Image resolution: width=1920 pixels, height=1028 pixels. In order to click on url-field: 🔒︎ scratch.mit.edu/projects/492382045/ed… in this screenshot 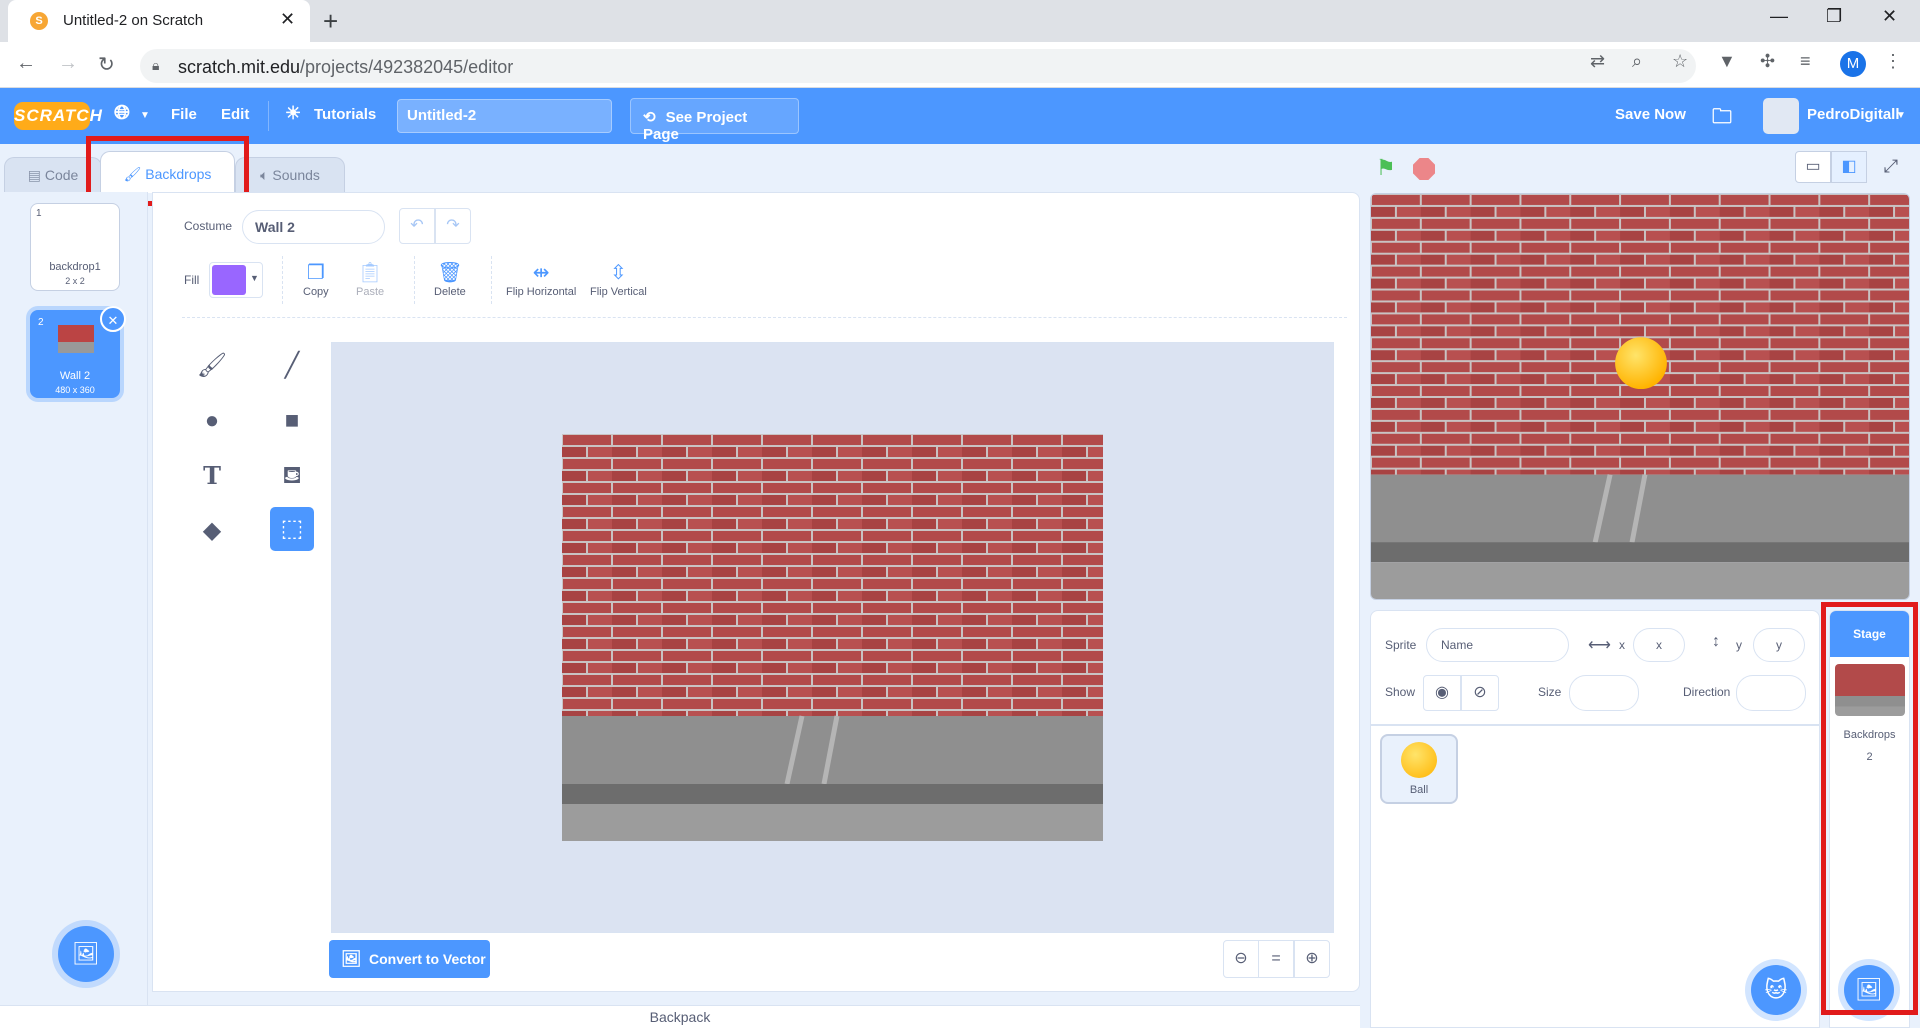, I will do `click(918, 66)`.